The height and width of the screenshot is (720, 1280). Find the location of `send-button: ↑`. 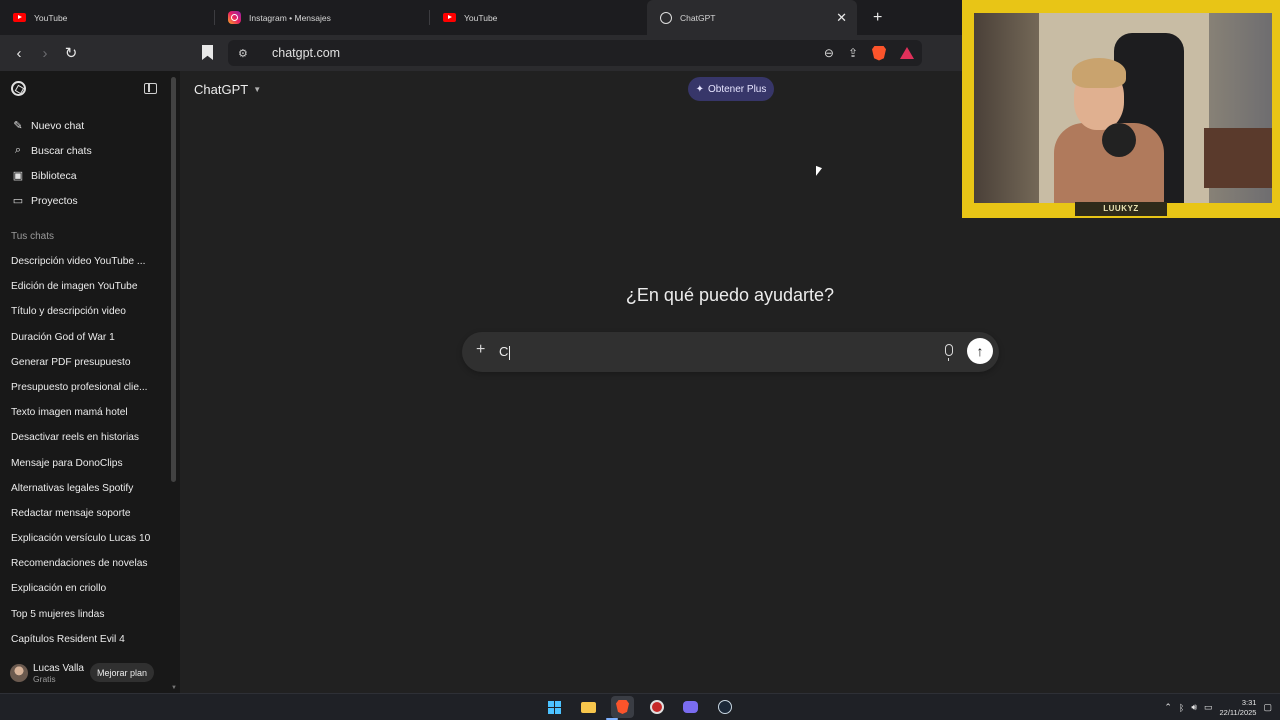

send-button: ↑ is located at coordinates (980, 351).